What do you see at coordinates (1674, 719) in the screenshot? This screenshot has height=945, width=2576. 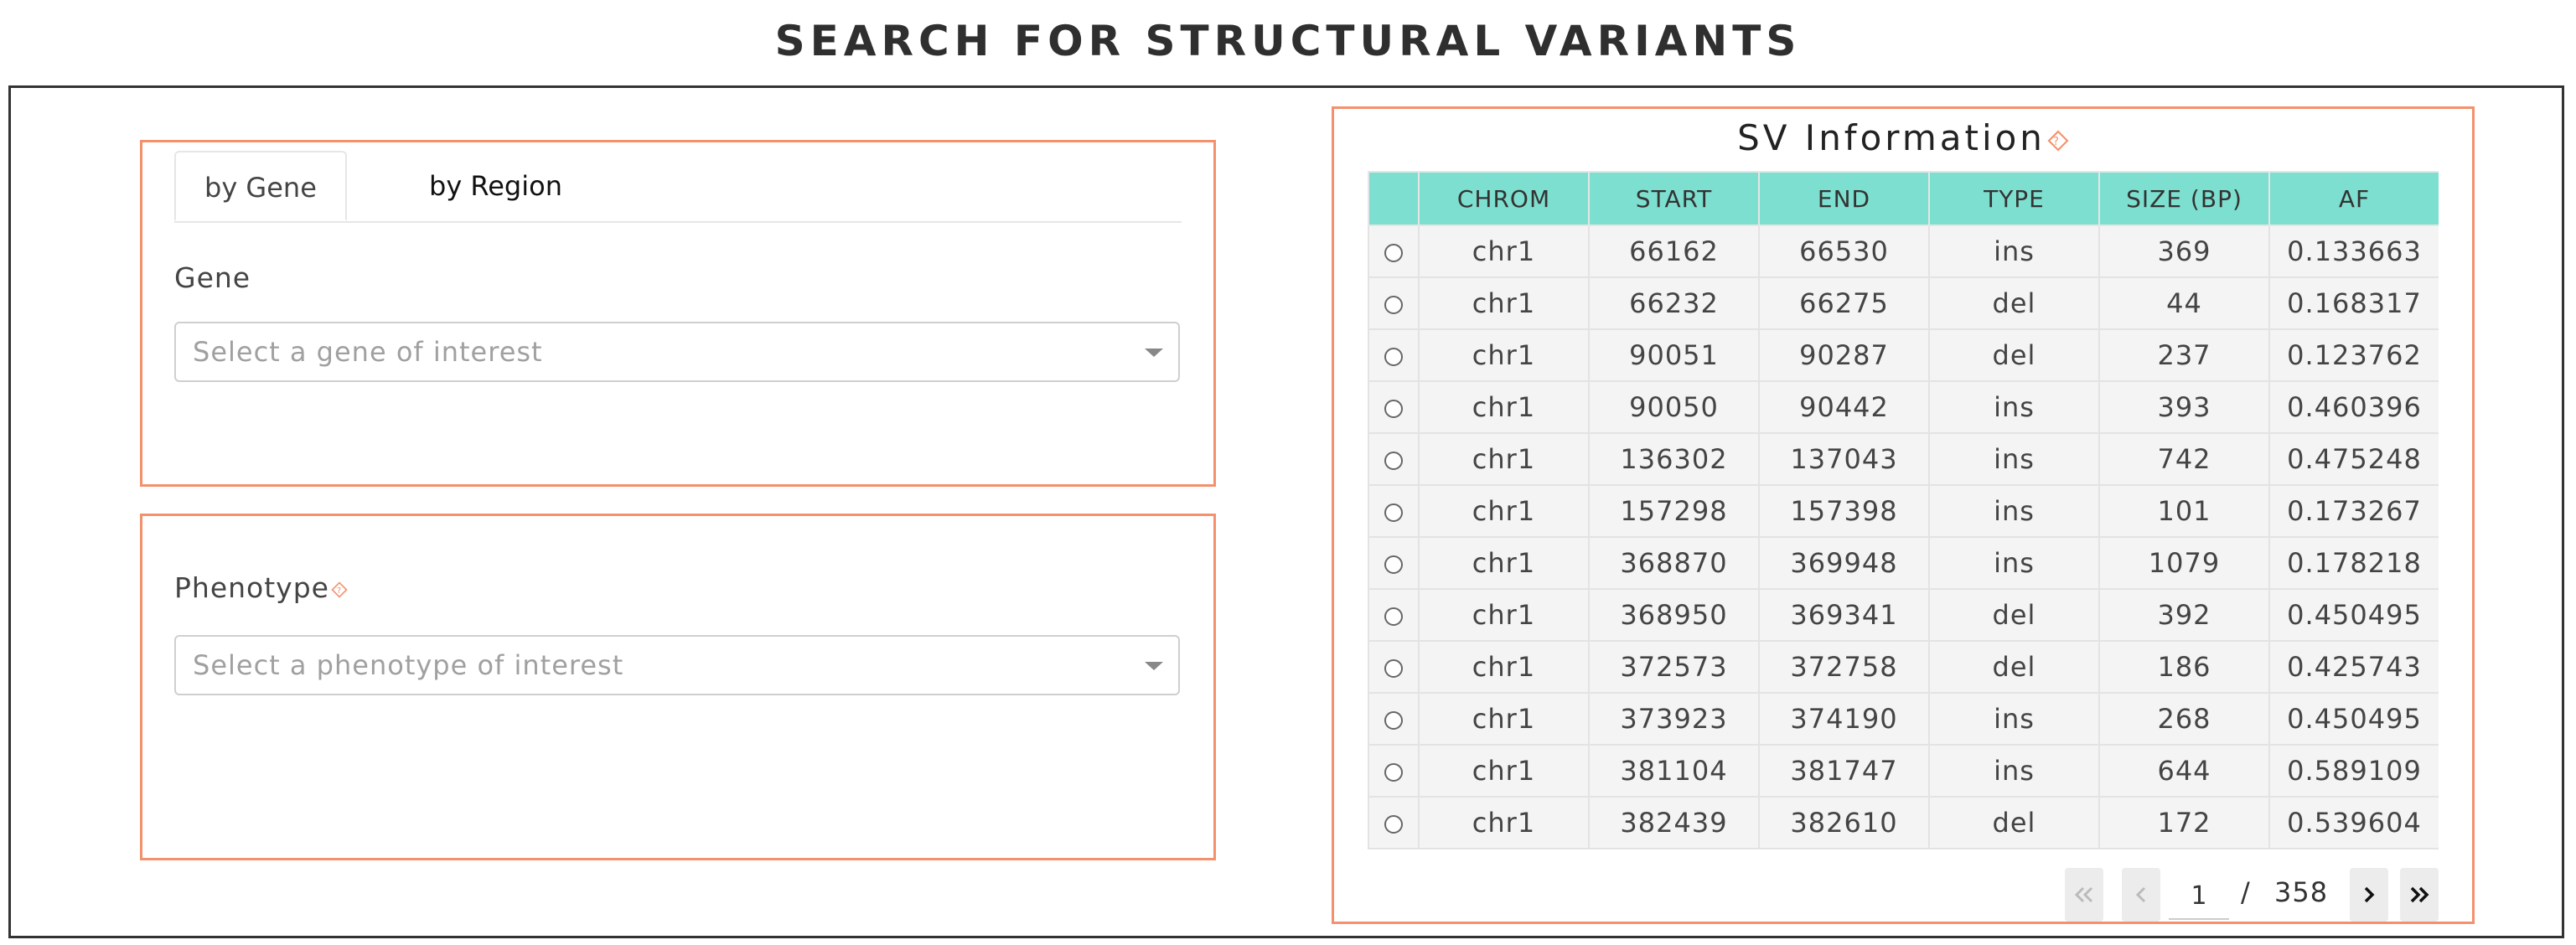 I see `cell-start: 373923` at bounding box center [1674, 719].